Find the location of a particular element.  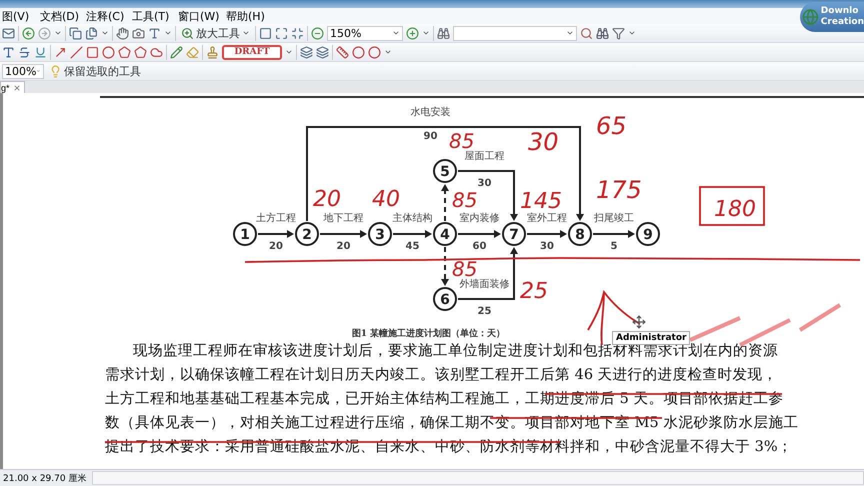

menu-item: 注释(C) is located at coordinates (107, 16).